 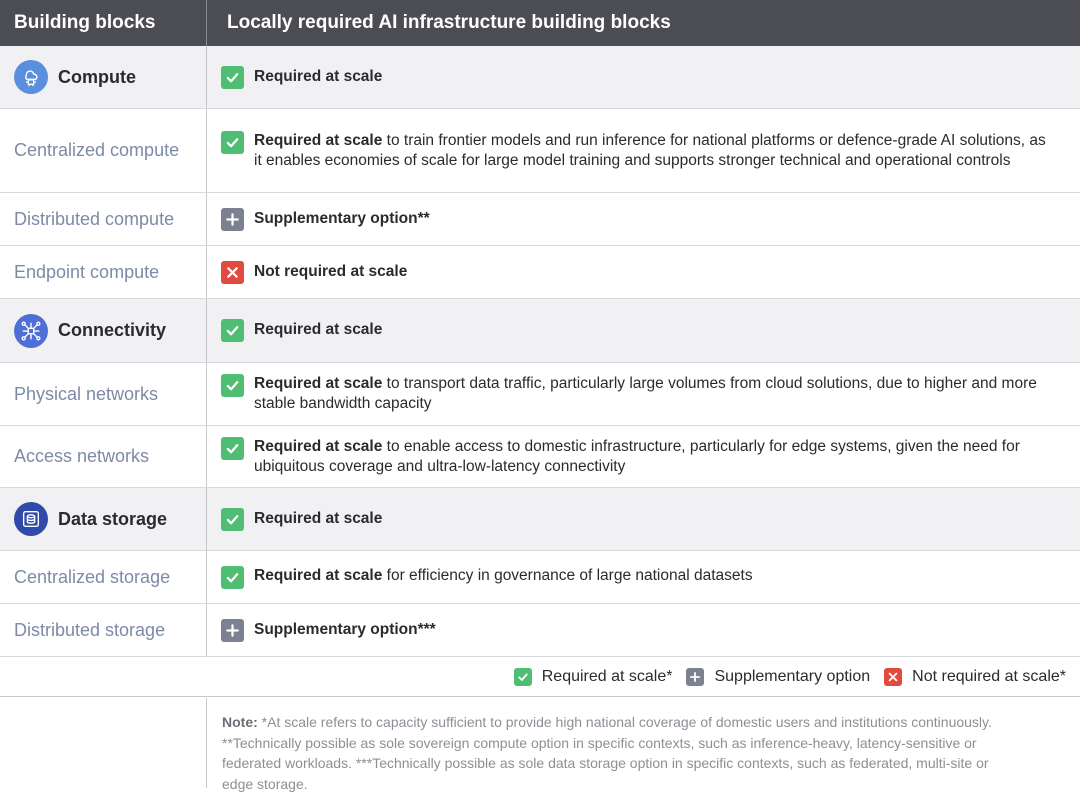 I want to click on note-label: Note:, so click(x=240, y=722).